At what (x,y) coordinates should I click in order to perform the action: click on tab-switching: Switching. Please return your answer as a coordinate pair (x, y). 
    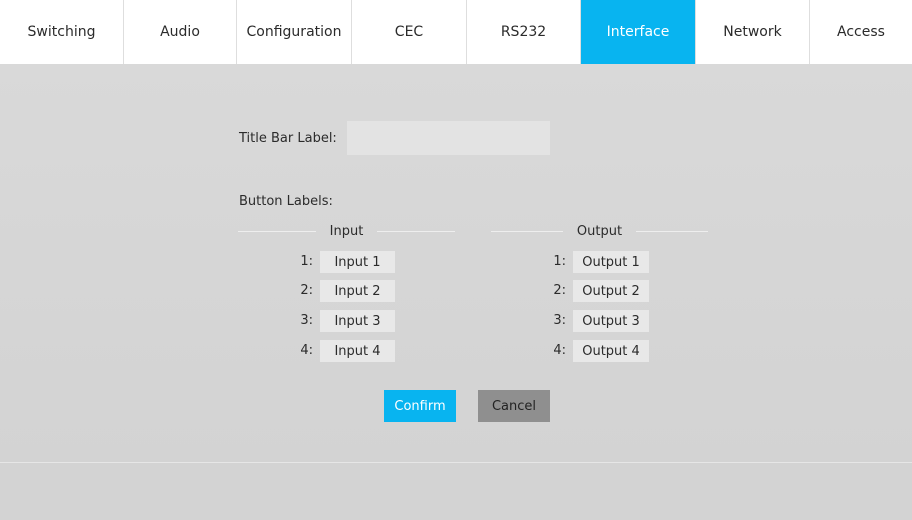
    Looking at the image, I should click on (62, 32).